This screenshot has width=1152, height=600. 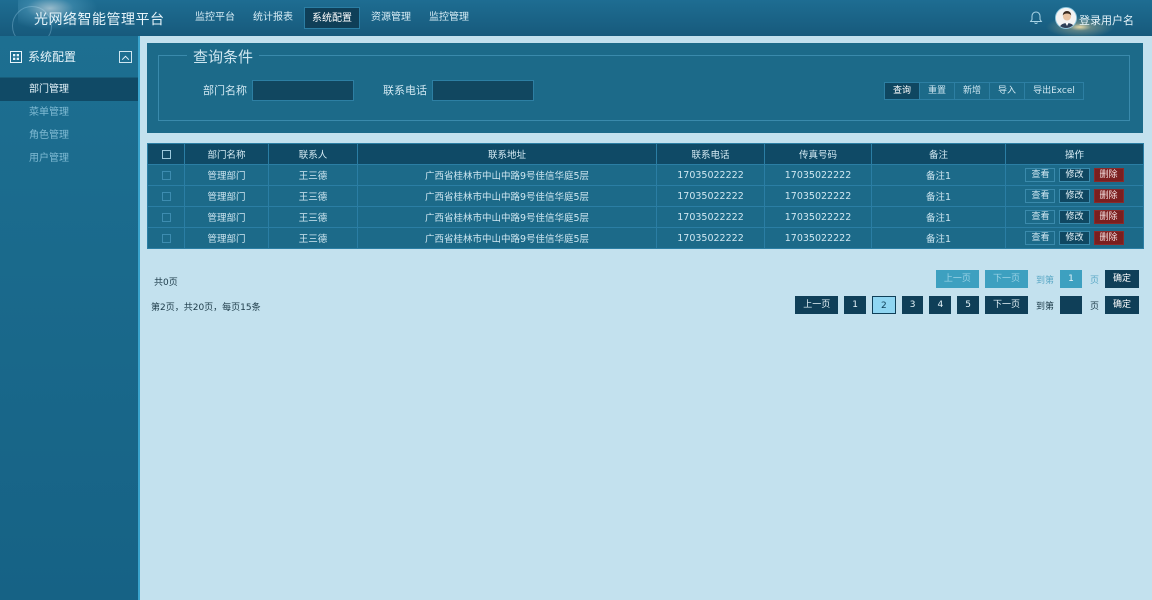 What do you see at coordinates (957, 279) in the screenshot?
I see `pager1-prev-button: 上一页` at bounding box center [957, 279].